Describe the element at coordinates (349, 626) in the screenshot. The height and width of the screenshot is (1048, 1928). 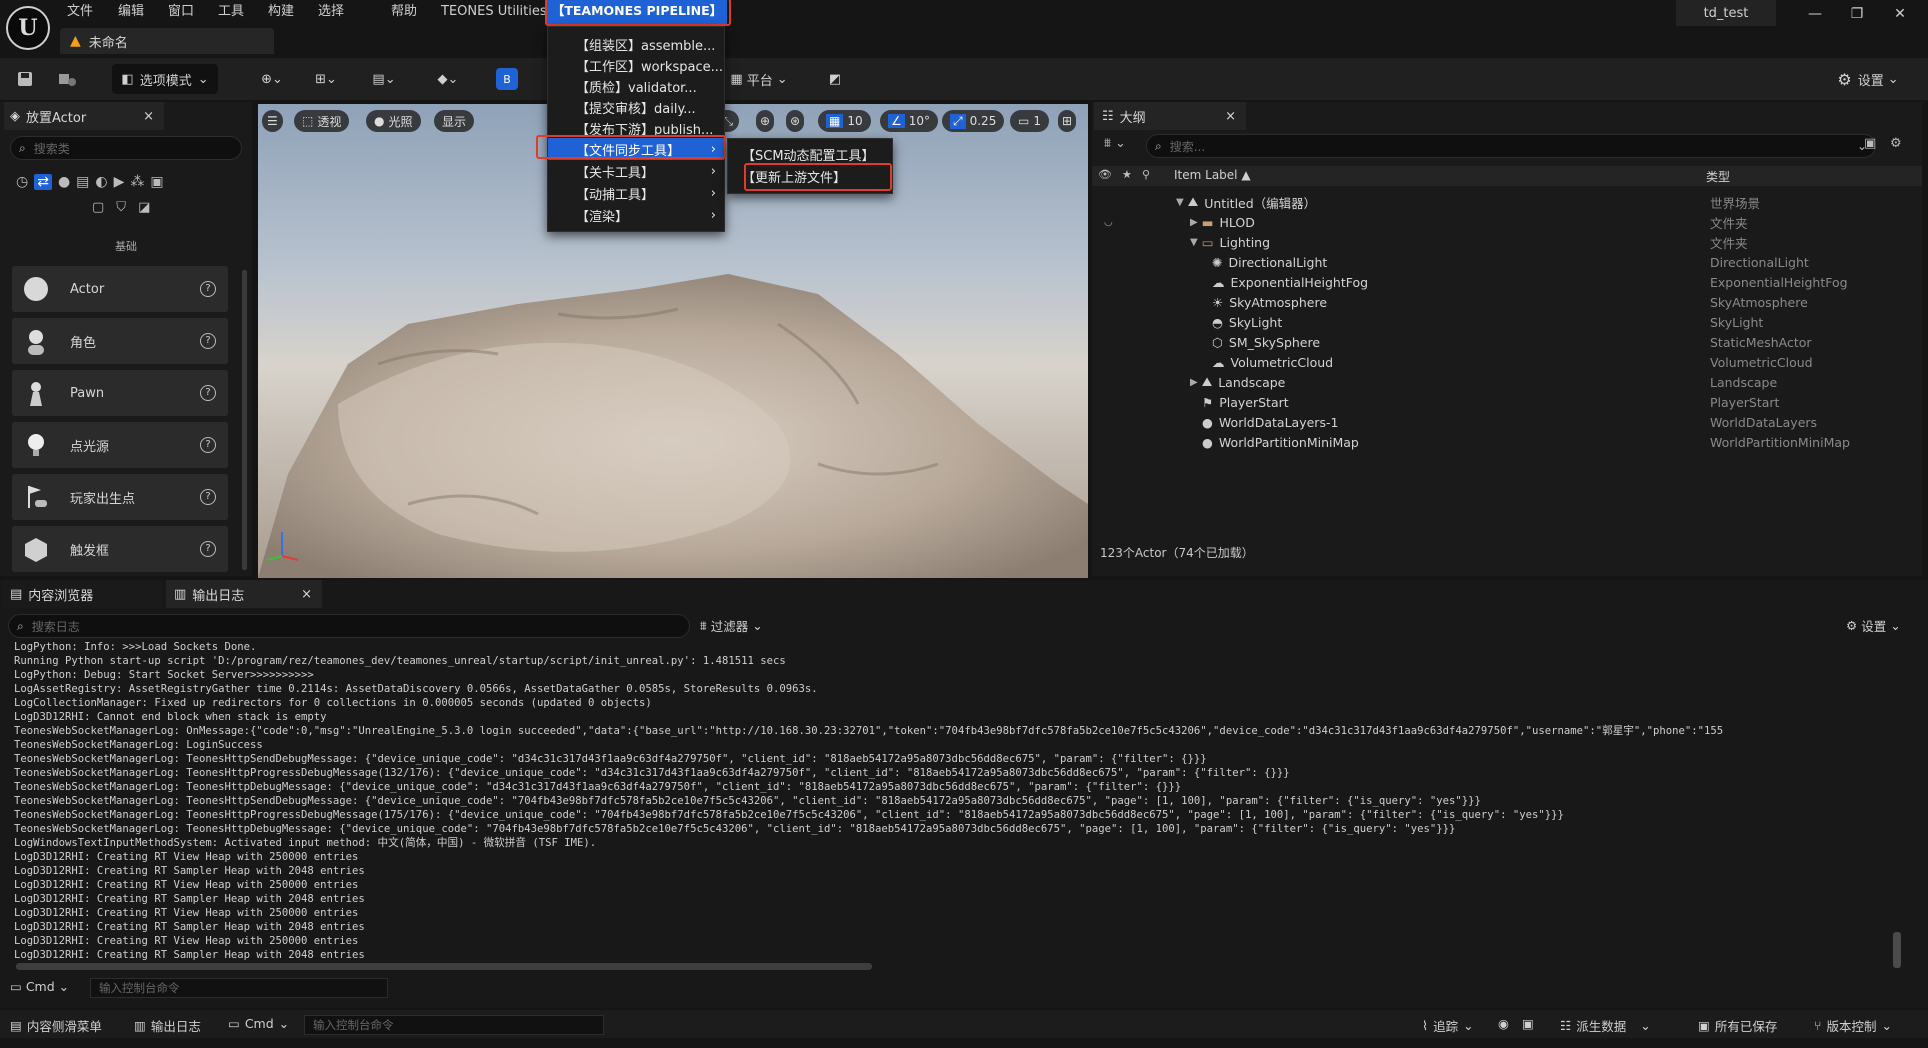
I see `log-search: ⌕ 搜索日志` at that location.